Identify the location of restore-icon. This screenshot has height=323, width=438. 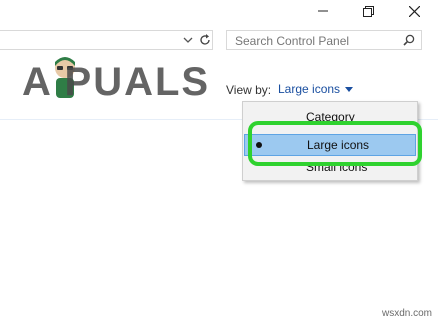
(368, 11).